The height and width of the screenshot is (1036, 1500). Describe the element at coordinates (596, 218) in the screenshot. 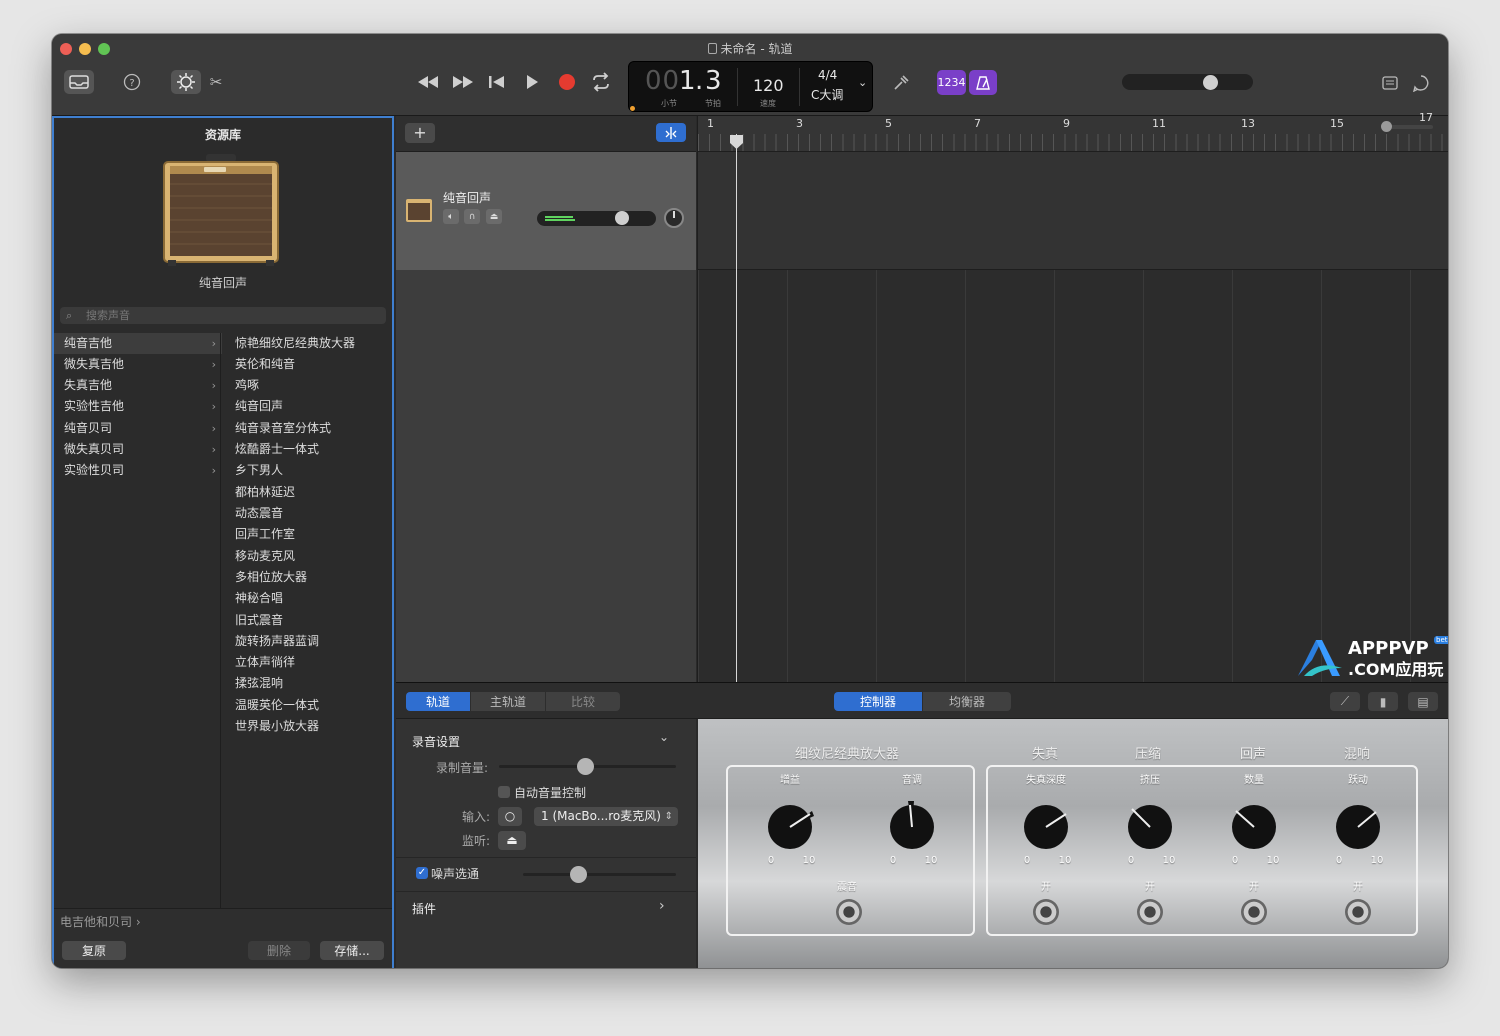

I see `track-volume-slider` at that location.